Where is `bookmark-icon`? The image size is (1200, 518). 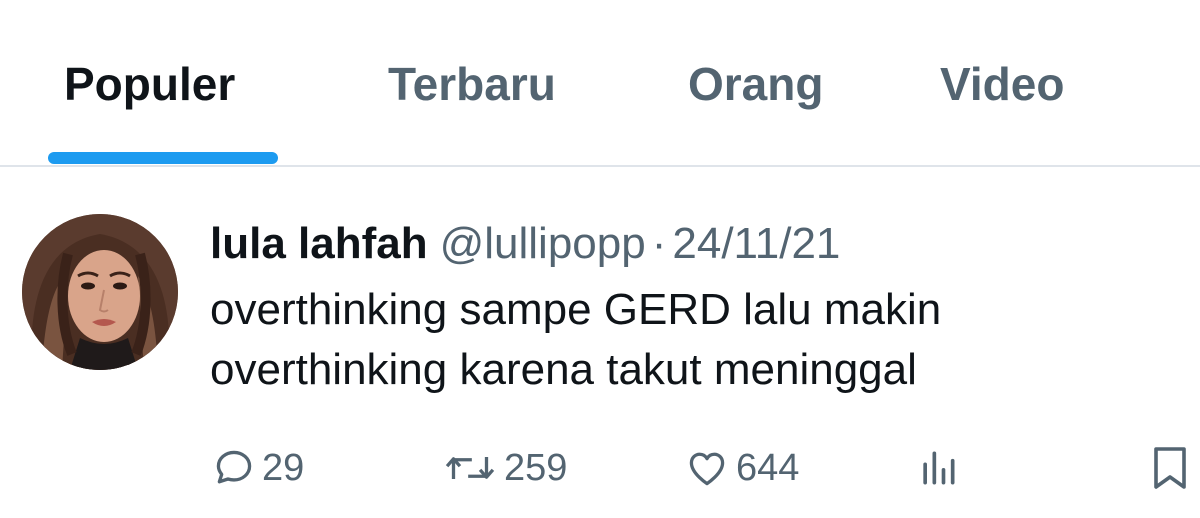 bookmark-icon is located at coordinates (1170, 468).